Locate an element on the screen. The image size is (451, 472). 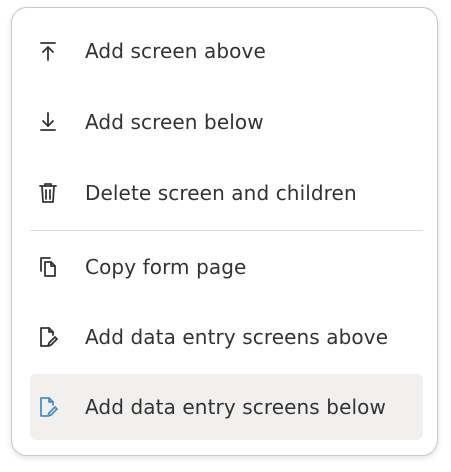
menu-item-label: Add screen below is located at coordinates (174, 122).